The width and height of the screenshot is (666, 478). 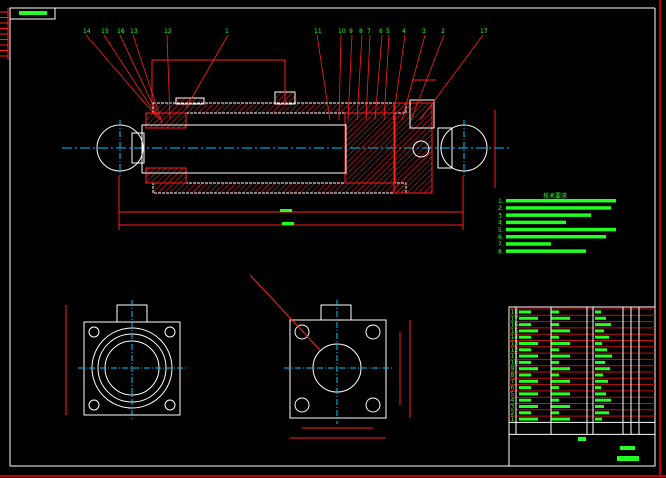 What do you see at coordinates (351, 31) in the screenshot?
I see `part-balloon: 9` at bounding box center [351, 31].